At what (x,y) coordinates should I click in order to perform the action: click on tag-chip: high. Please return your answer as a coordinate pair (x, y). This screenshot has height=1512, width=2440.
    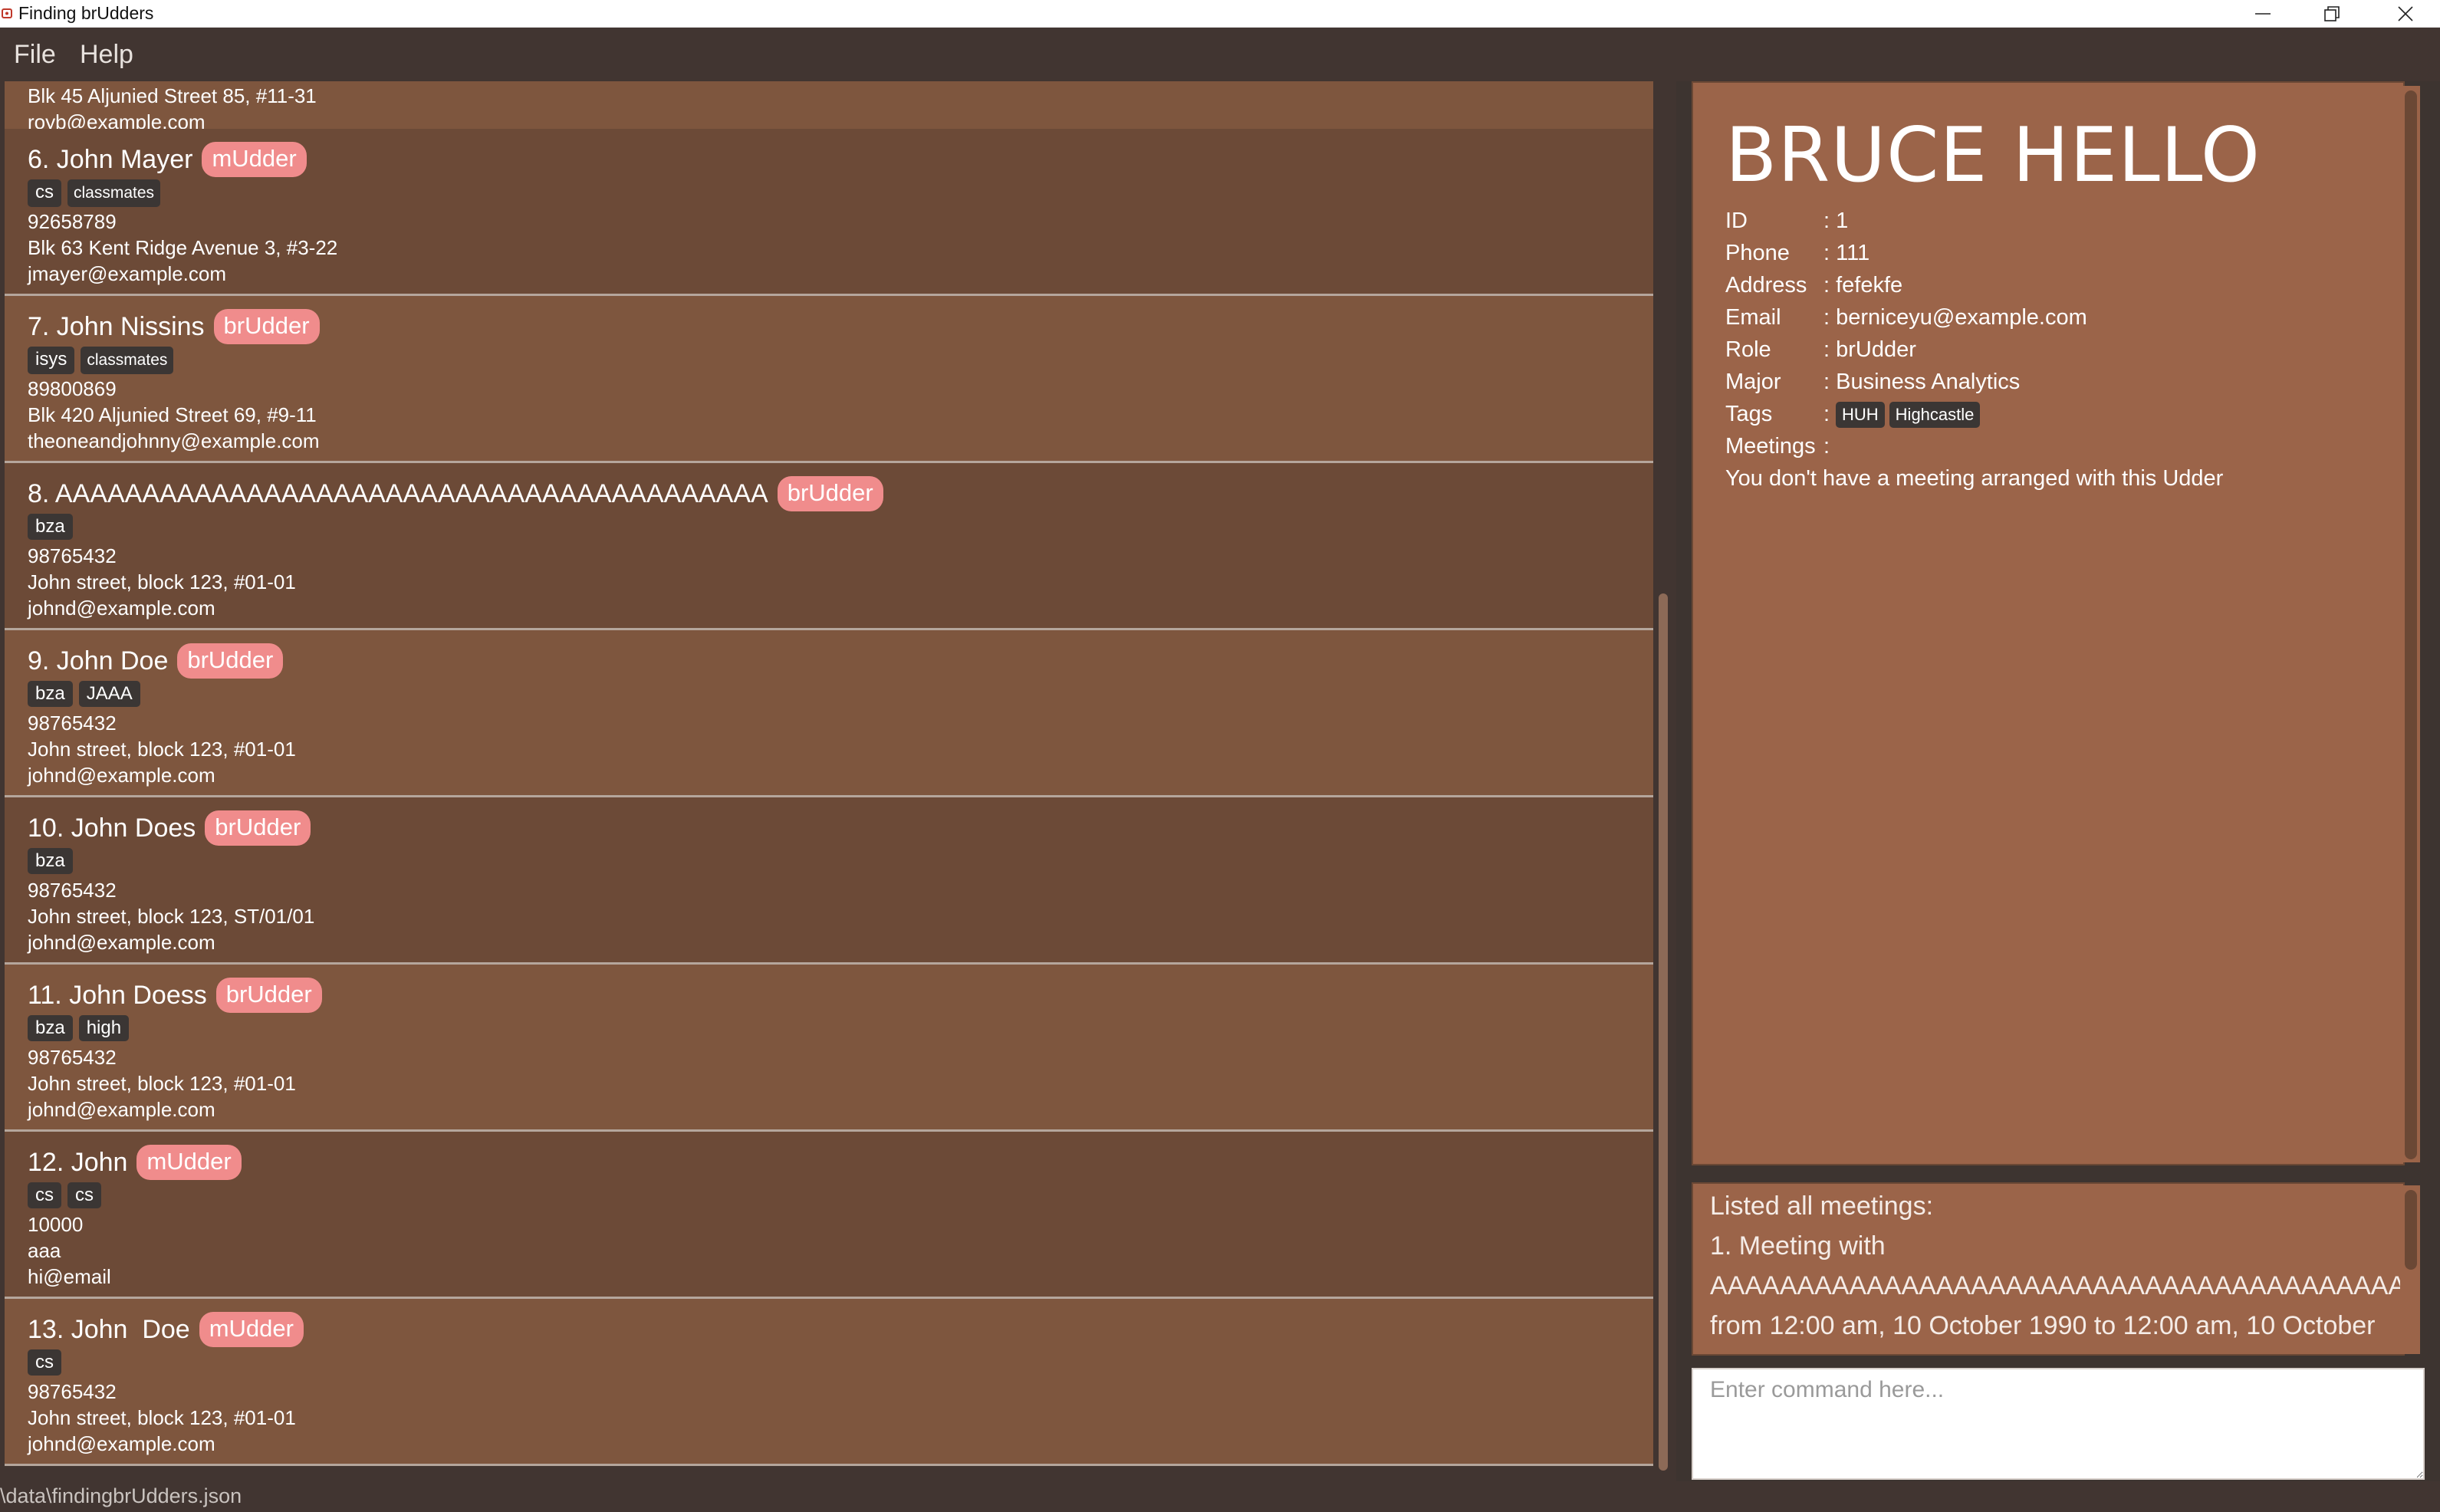
    Looking at the image, I should click on (104, 1028).